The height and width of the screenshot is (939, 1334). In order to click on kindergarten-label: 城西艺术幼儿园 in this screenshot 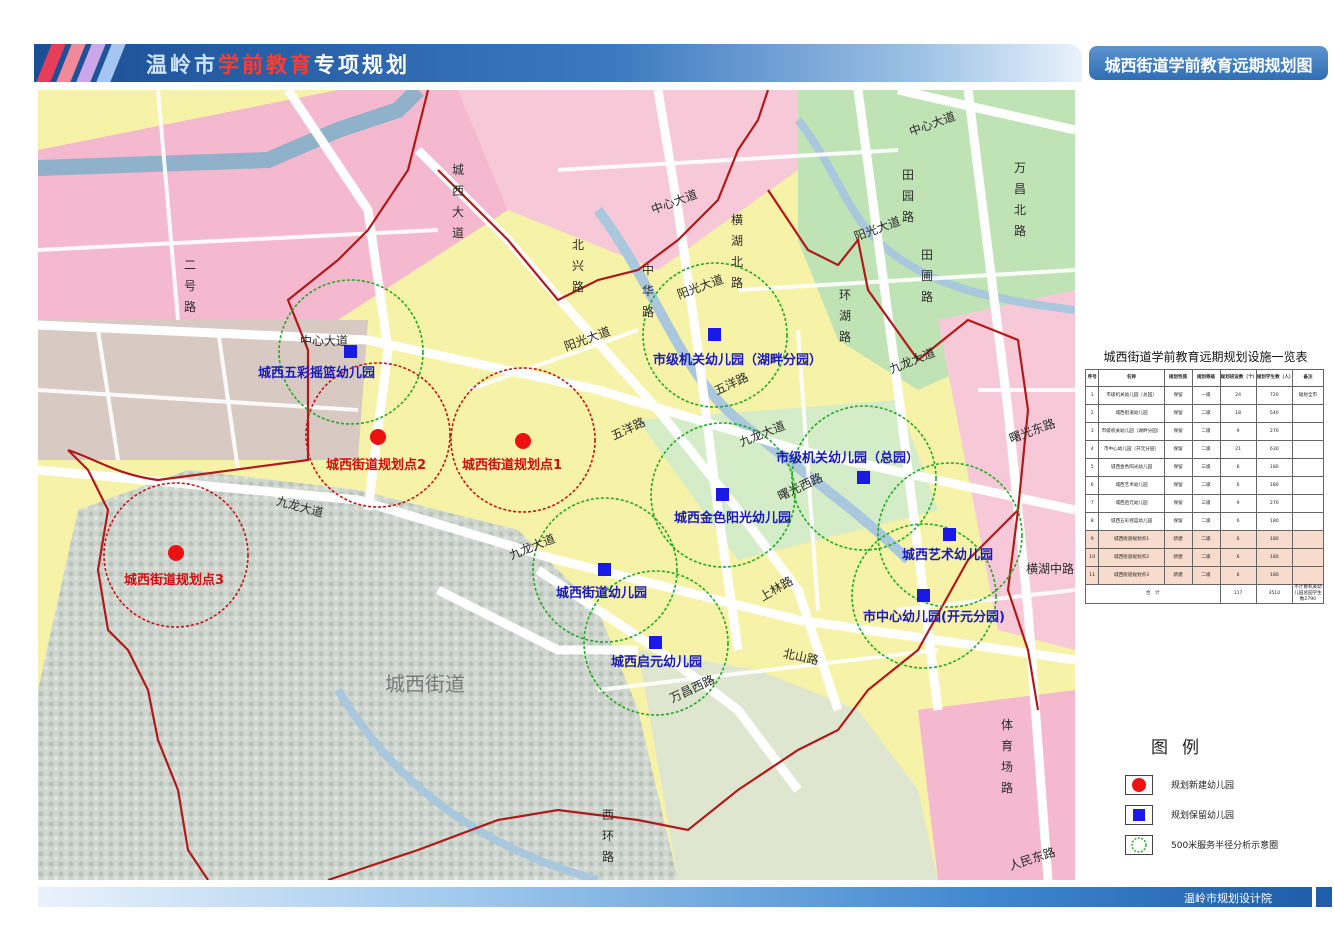, I will do `click(947, 553)`.